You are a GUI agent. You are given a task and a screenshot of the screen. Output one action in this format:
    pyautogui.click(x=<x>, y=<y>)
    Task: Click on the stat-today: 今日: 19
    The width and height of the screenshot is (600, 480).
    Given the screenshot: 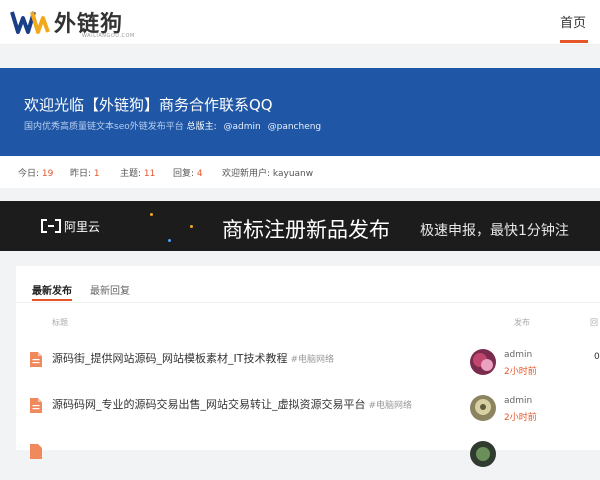 What is the action you would take?
    pyautogui.click(x=35, y=172)
    